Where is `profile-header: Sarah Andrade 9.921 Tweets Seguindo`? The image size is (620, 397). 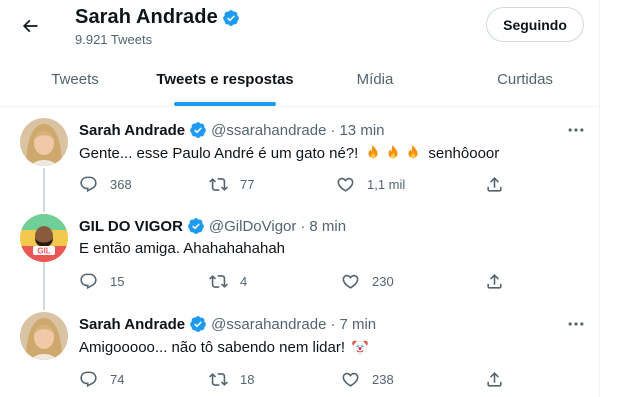
profile-header: Sarah Andrade 9.921 Tweets Seguindo is located at coordinates (300, 25).